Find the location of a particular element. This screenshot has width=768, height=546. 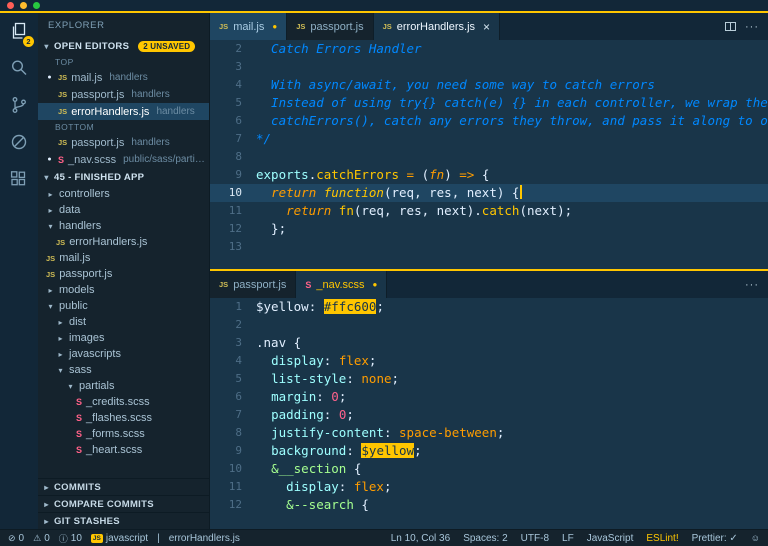

tree-item-mail-js: JS mail.js is located at coordinates (123, 258).